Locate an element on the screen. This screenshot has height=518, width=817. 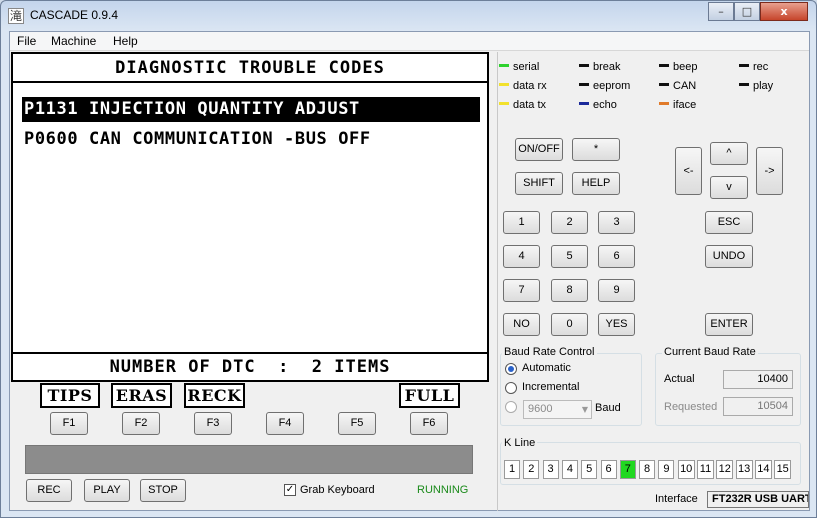
star-button: * is located at coordinates (596, 149).